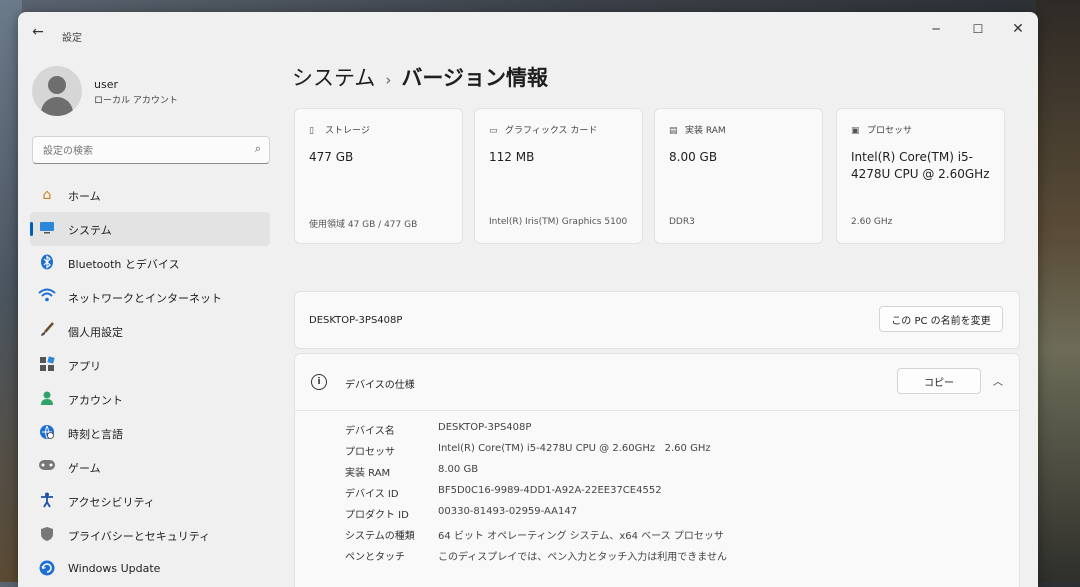 The image size is (1080, 587). I want to click on spec-key: プロダクト ID, so click(377, 515).